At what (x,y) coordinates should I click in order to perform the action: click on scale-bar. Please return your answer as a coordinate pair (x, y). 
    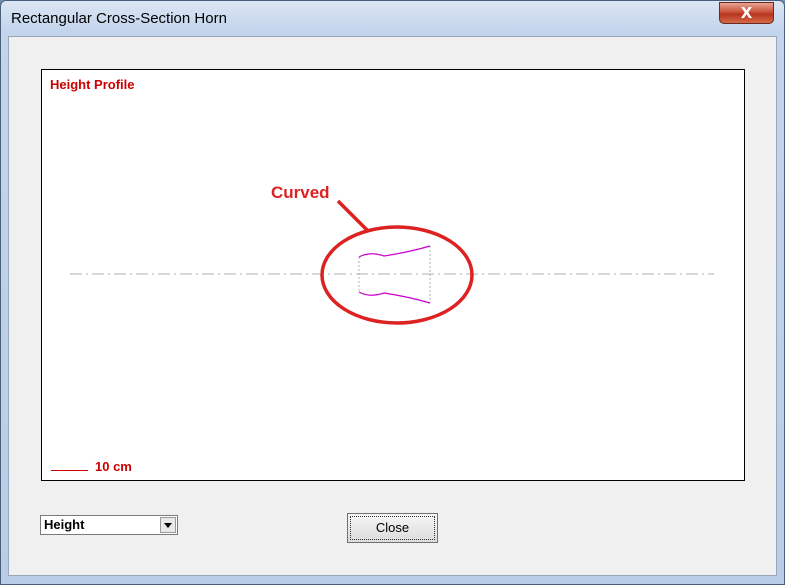
    Looking at the image, I should click on (69, 470).